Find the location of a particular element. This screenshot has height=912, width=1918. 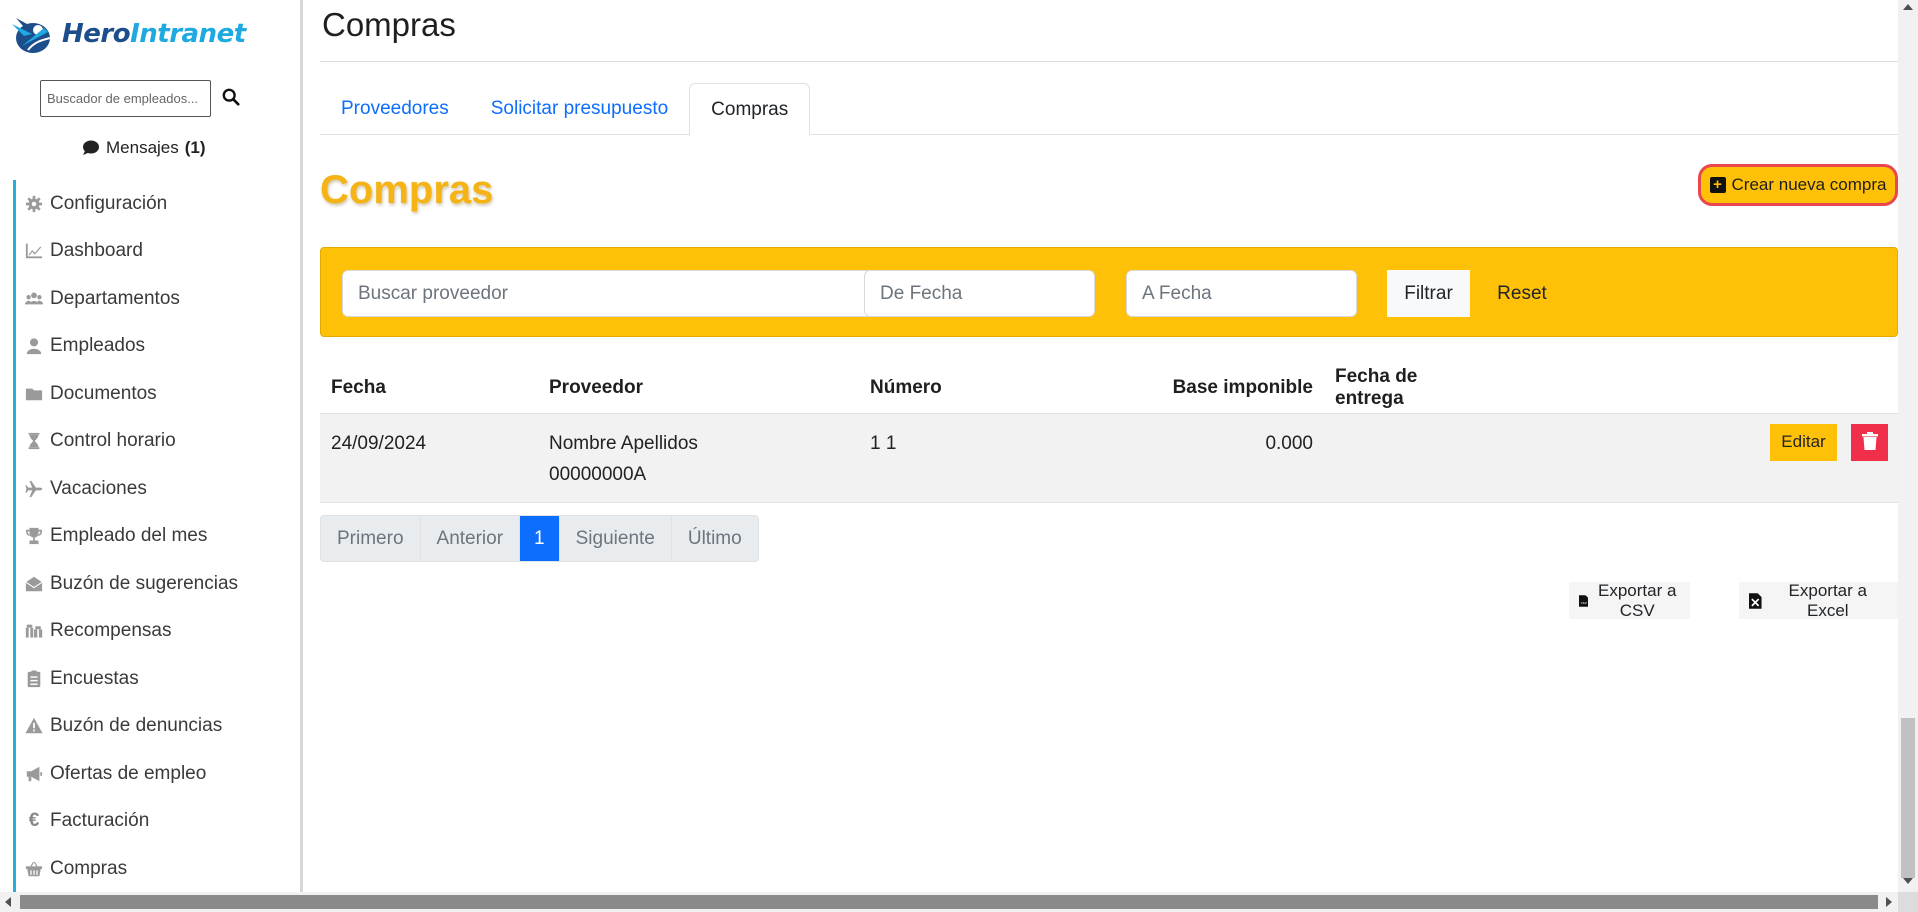

reset-button: Reset is located at coordinates (1522, 293).